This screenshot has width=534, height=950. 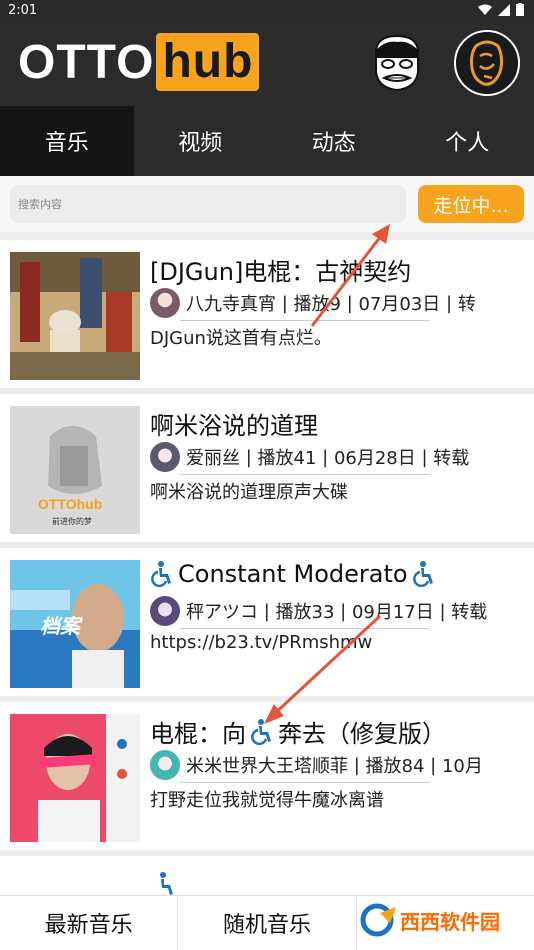 What do you see at coordinates (208, 204) in the screenshot?
I see `search-input` at bounding box center [208, 204].